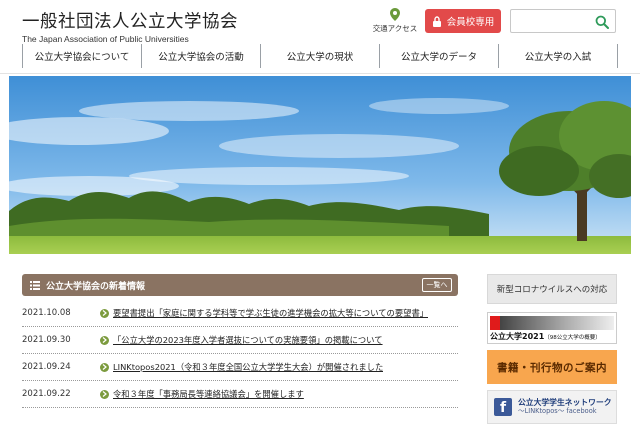 The width and height of the screenshot is (640, 426). Describe the element at coordinates (81, 56) in the screenshot. I see `nav-item-about: 公立大学協会について` at that location.